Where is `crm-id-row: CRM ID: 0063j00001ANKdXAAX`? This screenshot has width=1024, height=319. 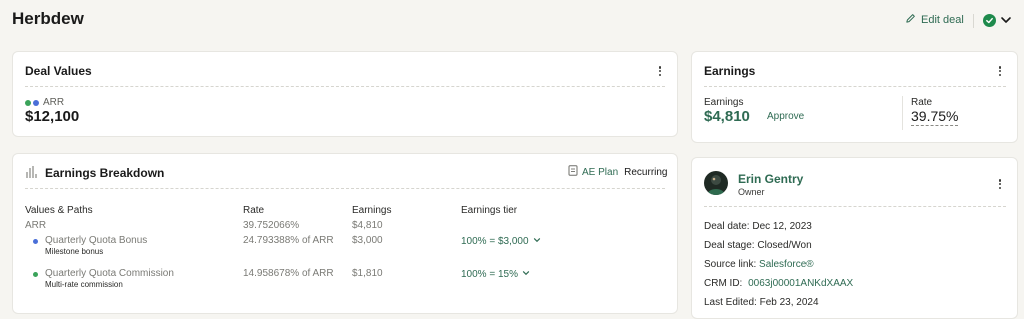 crm-id-row: CRM ID: 0063j00001ANKdXAAX is located at coordinates (778, 283).